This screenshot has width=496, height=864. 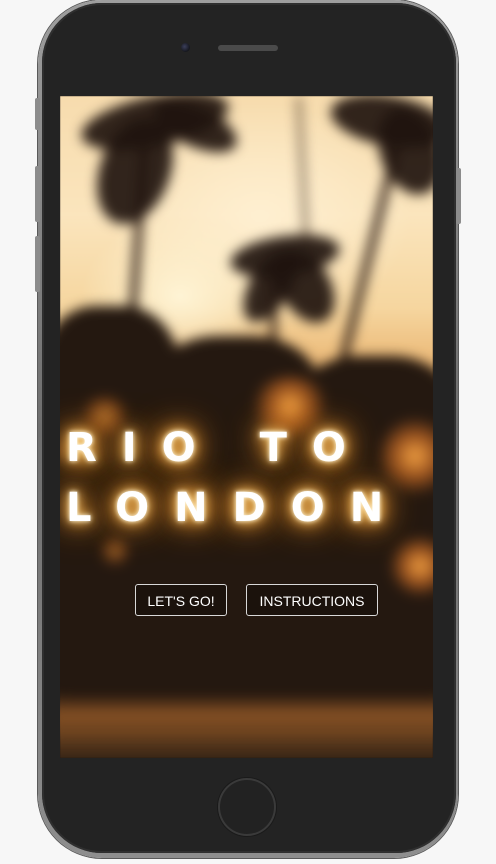 I want to click on mute-switch, so click(x=37, y=114).